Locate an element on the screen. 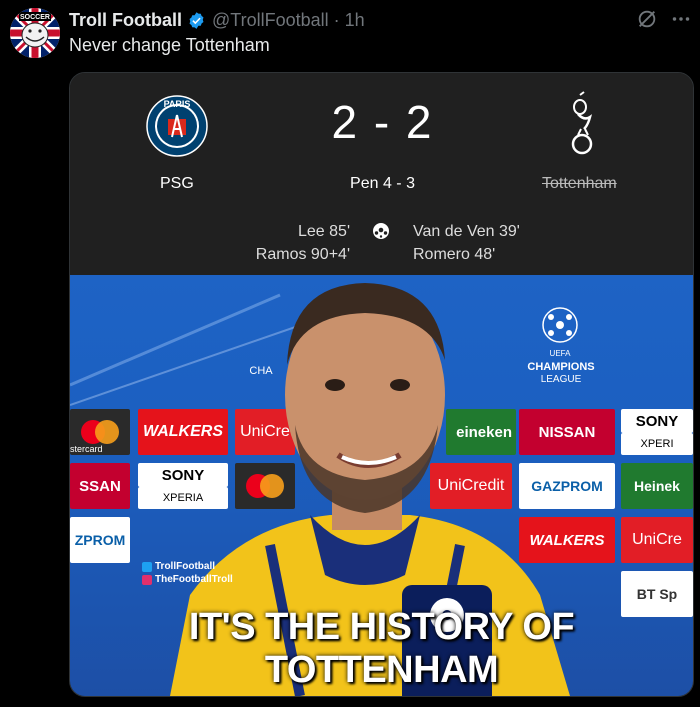  svg-text: PARIS is located at coordinates (177, 104).